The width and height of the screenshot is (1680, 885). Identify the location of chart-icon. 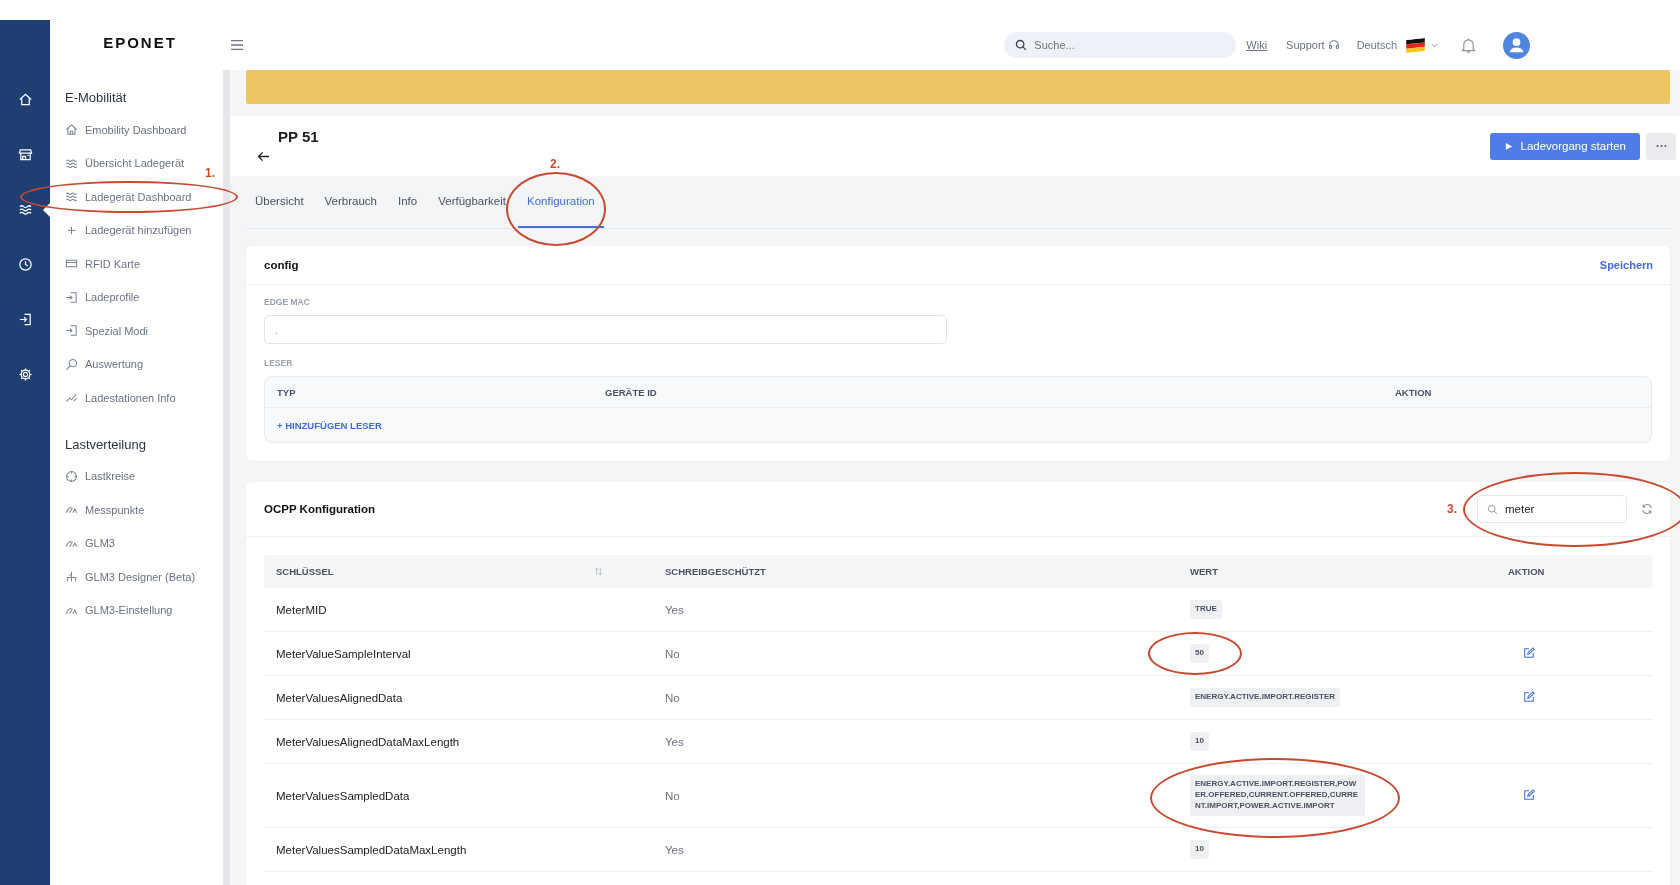
(71, 398).